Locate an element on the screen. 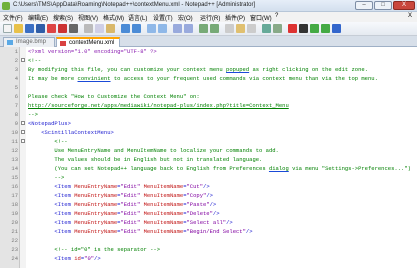 Image resolution: width=417 pixels, height=268 pixels. document-map-icon is located at coordinates (277, 28).